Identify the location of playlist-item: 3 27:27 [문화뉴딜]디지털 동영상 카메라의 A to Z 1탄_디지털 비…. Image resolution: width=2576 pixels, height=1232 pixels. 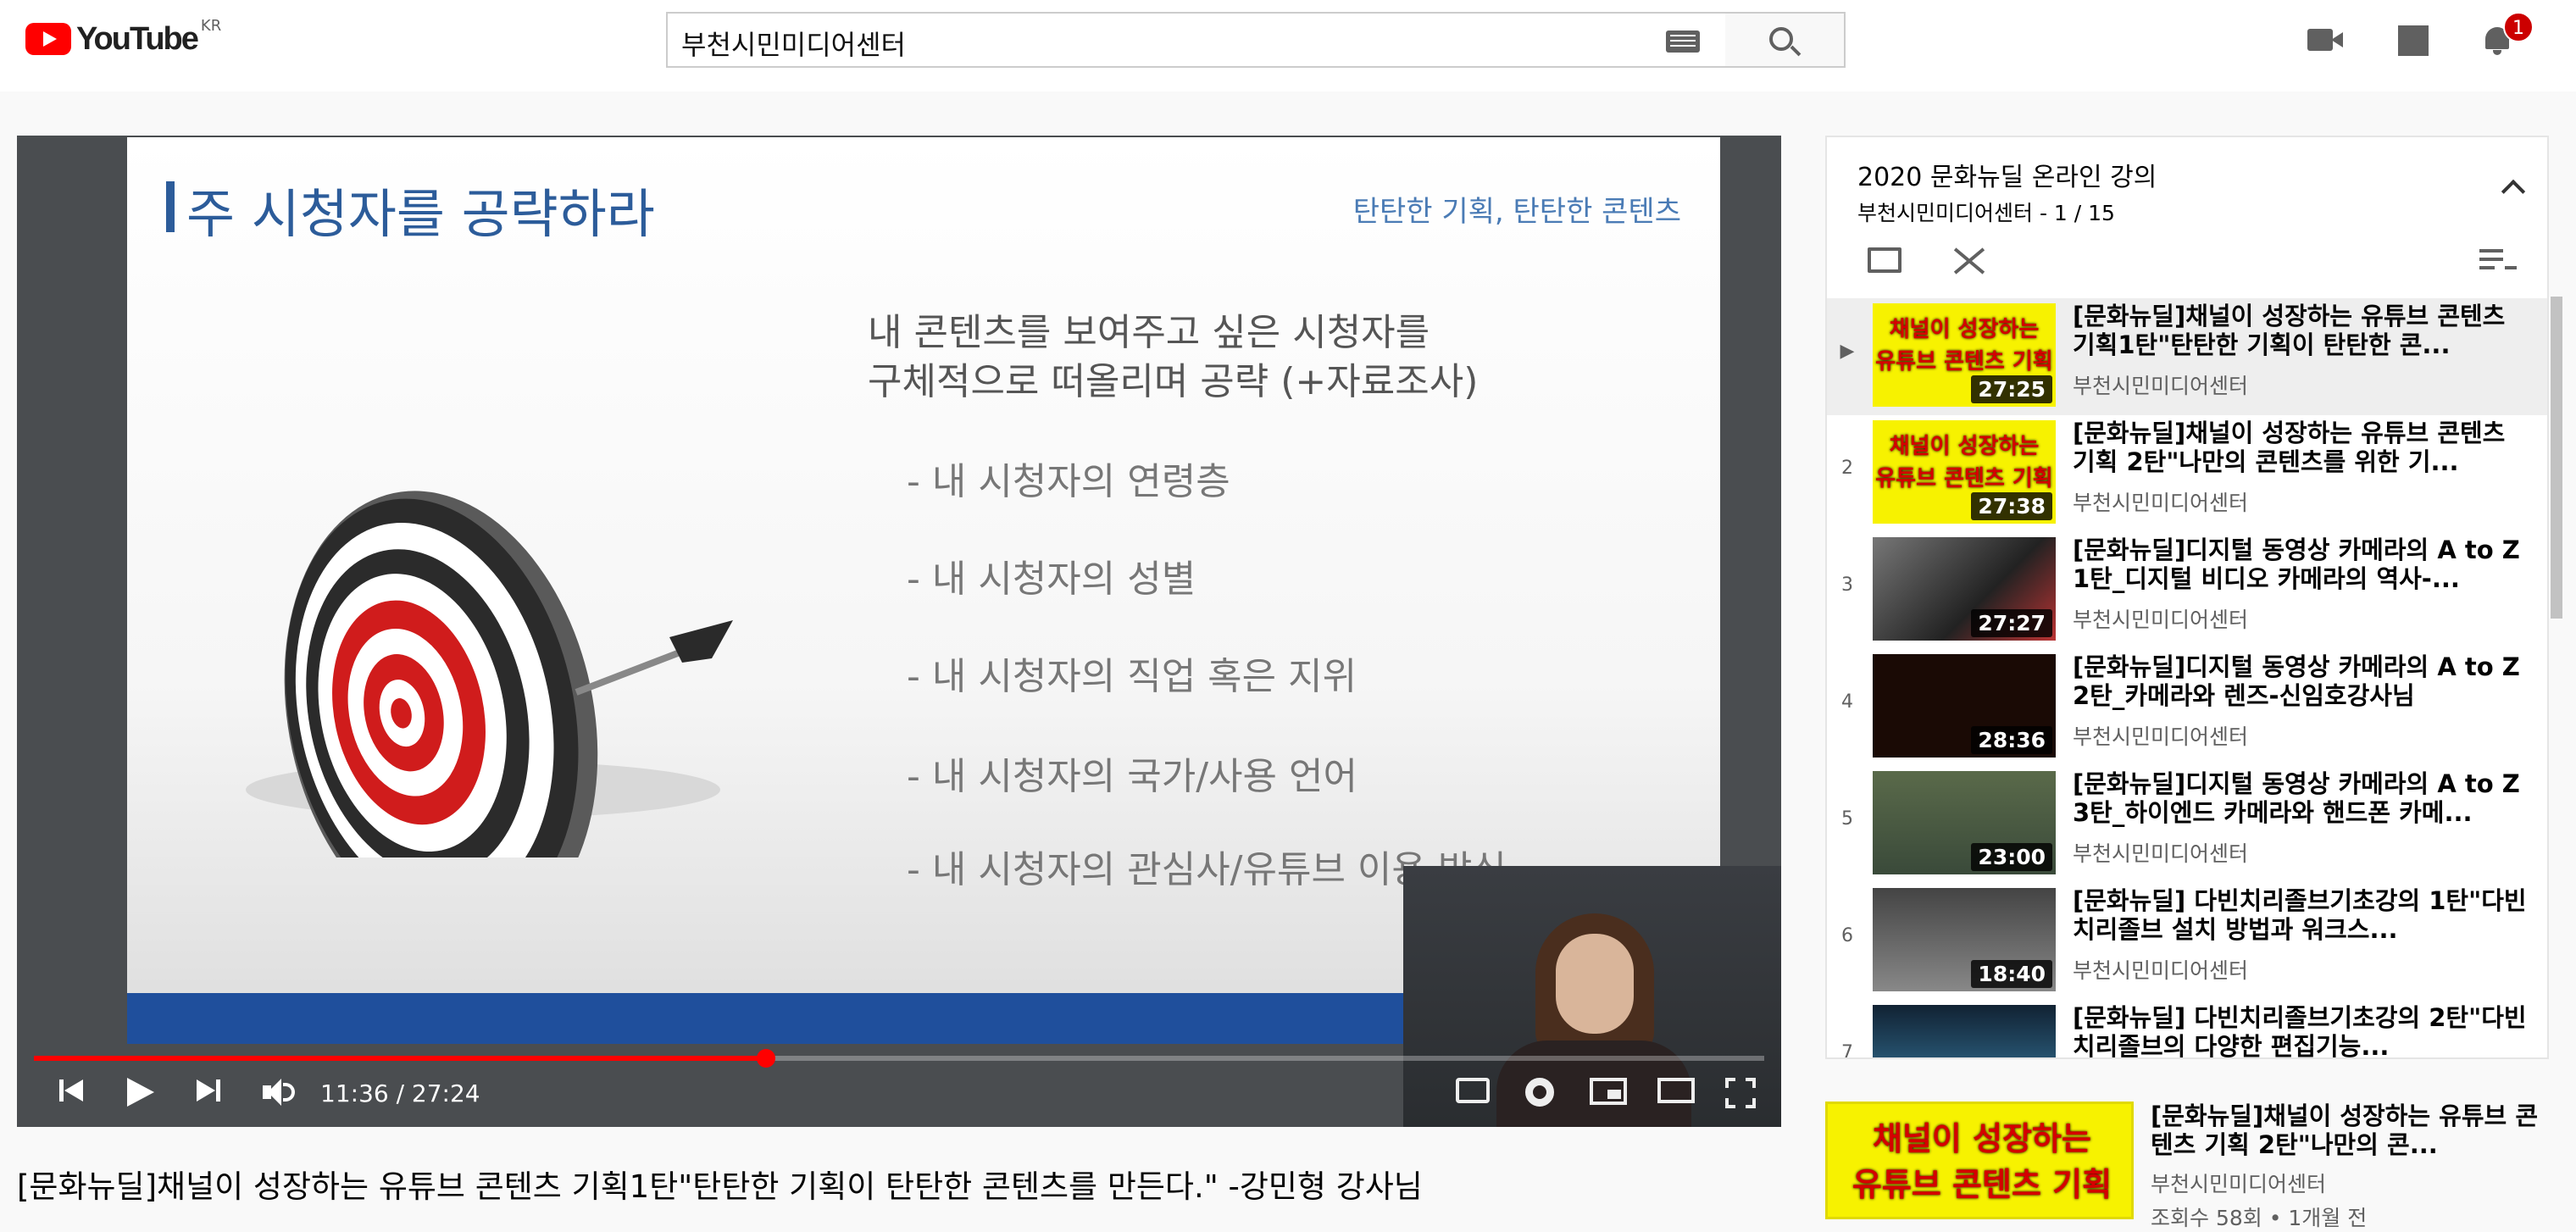
(2187, 590).